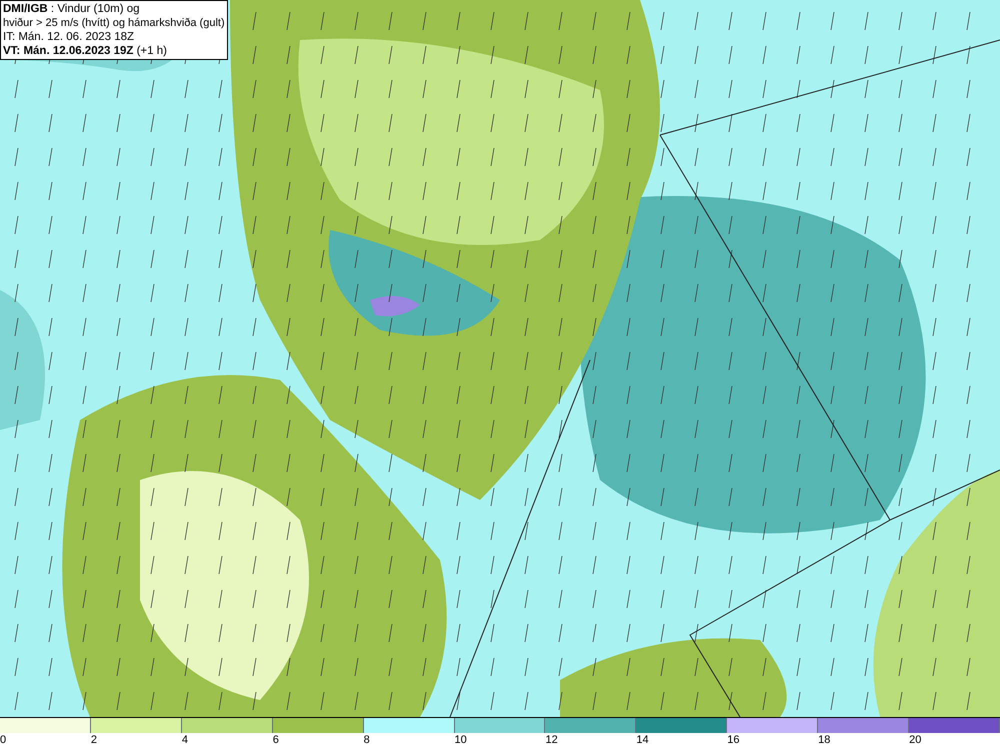 This screenshot has height=747, width=1000. What do you see at coordinates (642, 740) in the screenshot?
I see `legend-tick-label: 14` at bounding box center [642, 740].